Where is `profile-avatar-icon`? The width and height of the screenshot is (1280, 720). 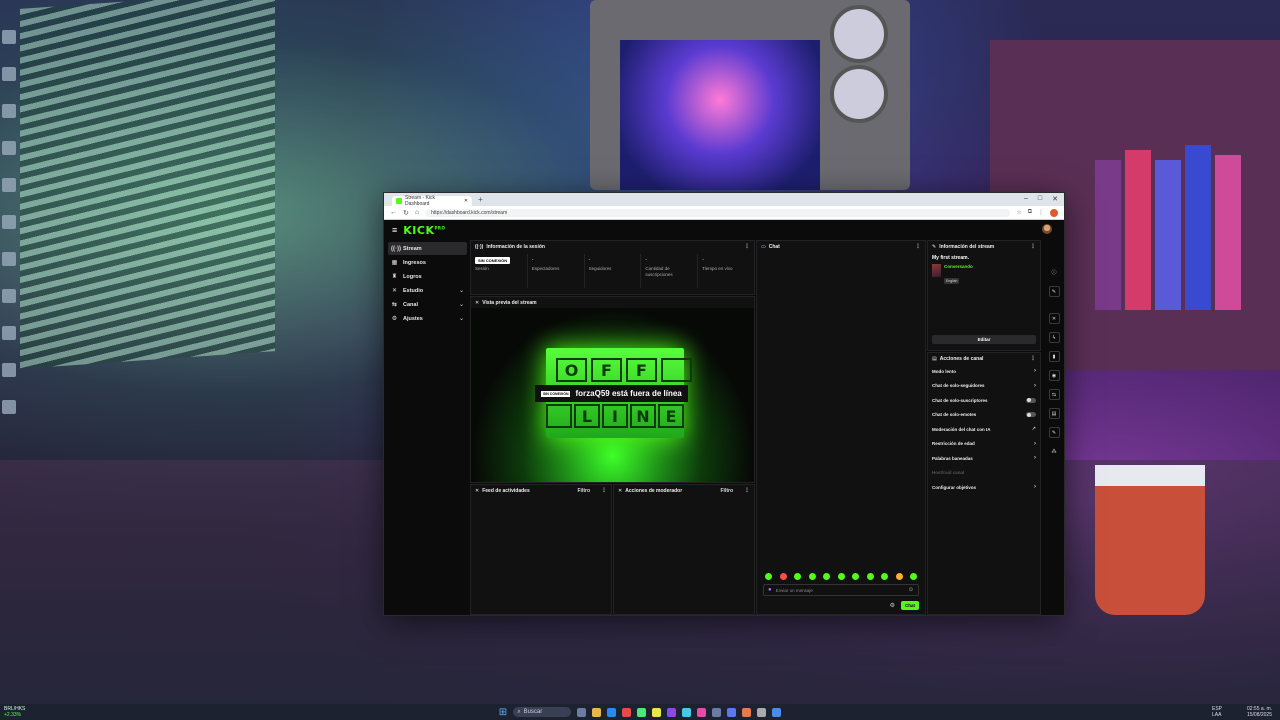 profile-avatar-icon is located at coordinates (1054, 212).